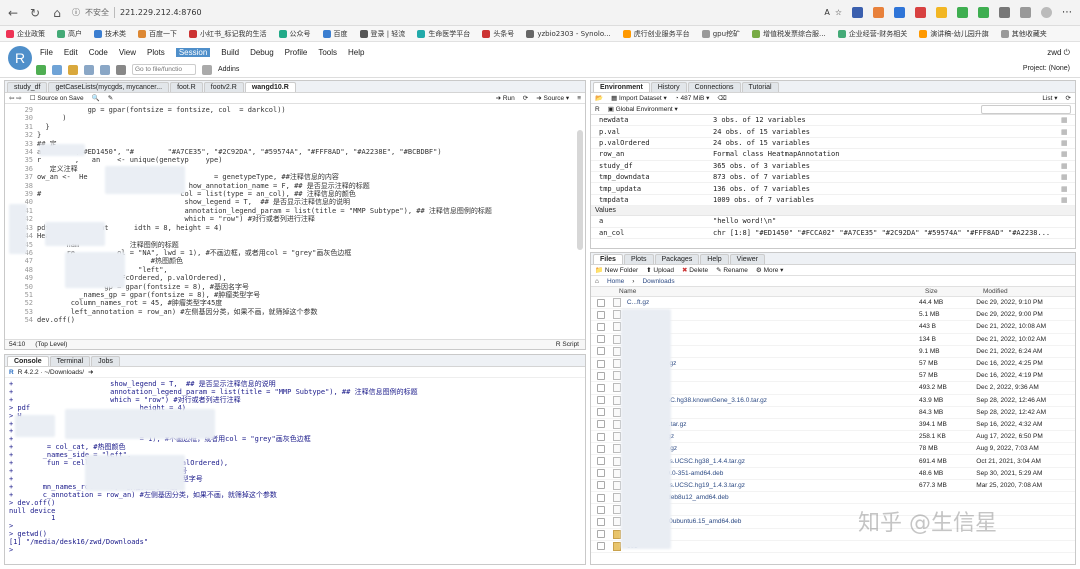 Image resolution: width=1080 pixels, height=569 pixels. What do you see at coordinates (899, 12) in the screenshot?
I see `p-extension-icon` at bounding box center [899, 12].